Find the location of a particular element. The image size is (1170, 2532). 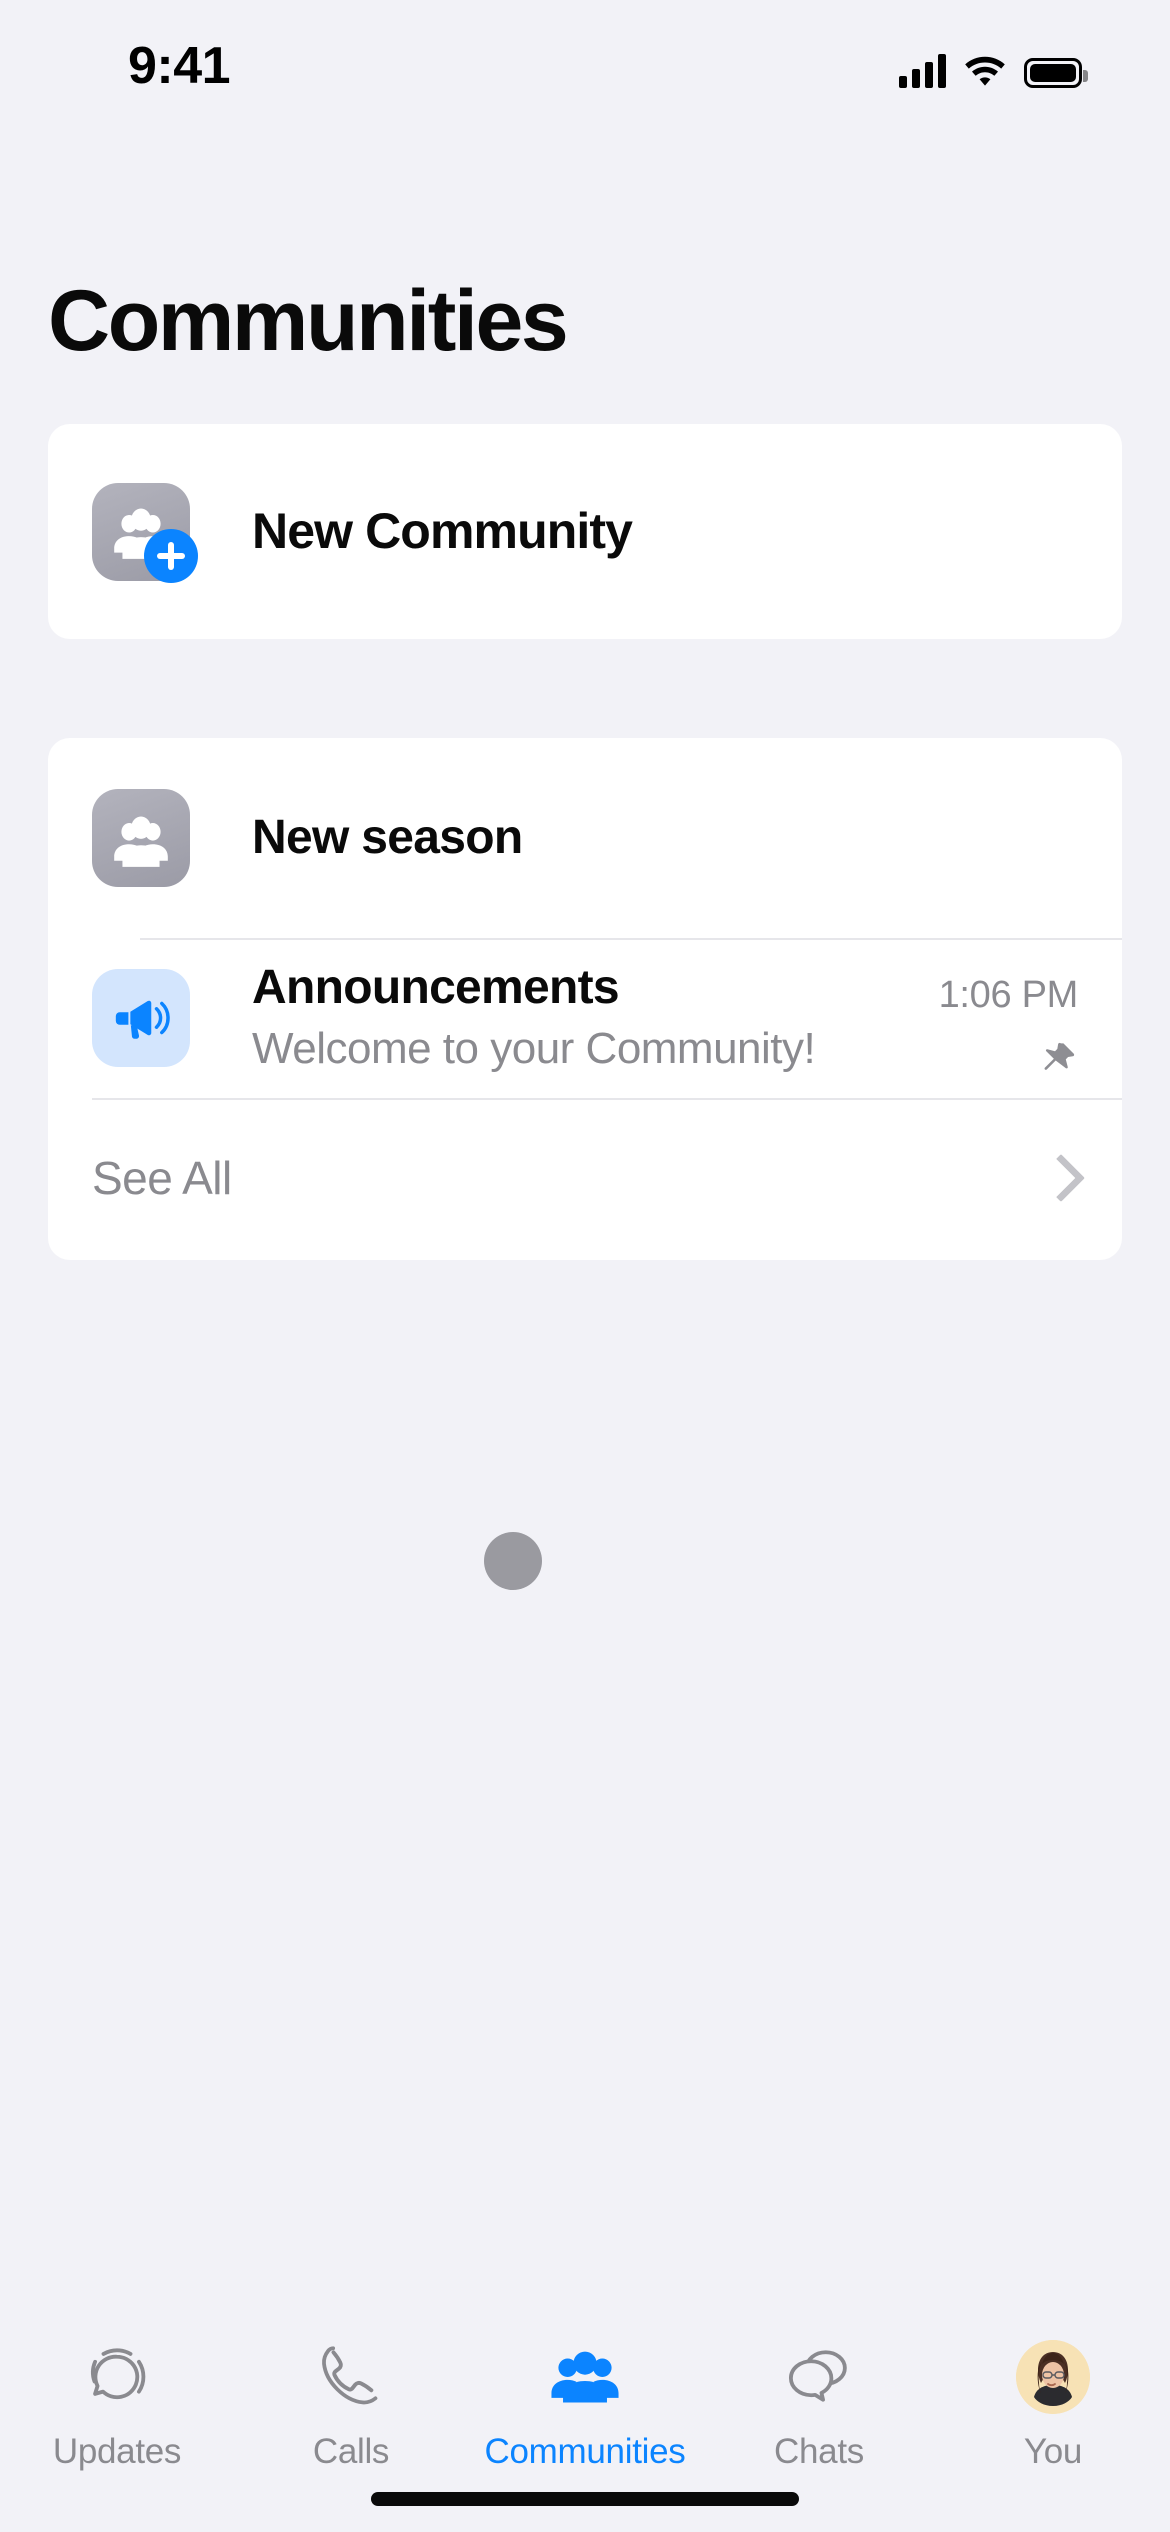

megaphone-icon is located at coordinates (141, 1018).